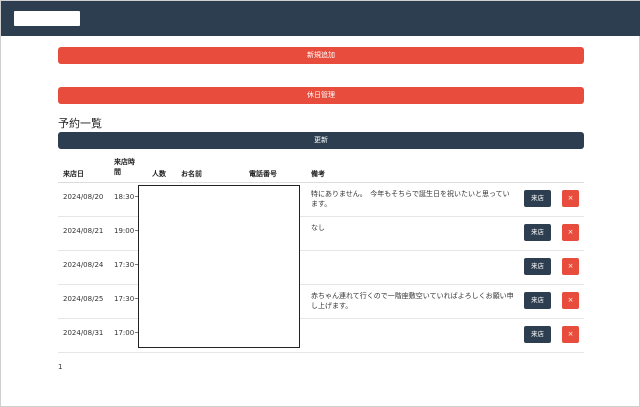  Describe the element at coordinates (321, 336) in the screenshot. I see `table-row: 2024/08/31 17:00~ 来店 ×` at that location.